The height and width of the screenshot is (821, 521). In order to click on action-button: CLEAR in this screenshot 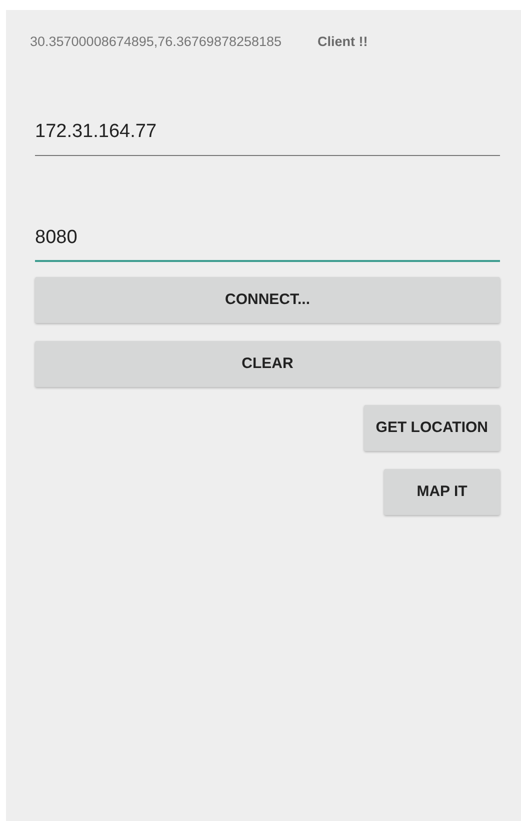, I will do `click(267, 364)`.